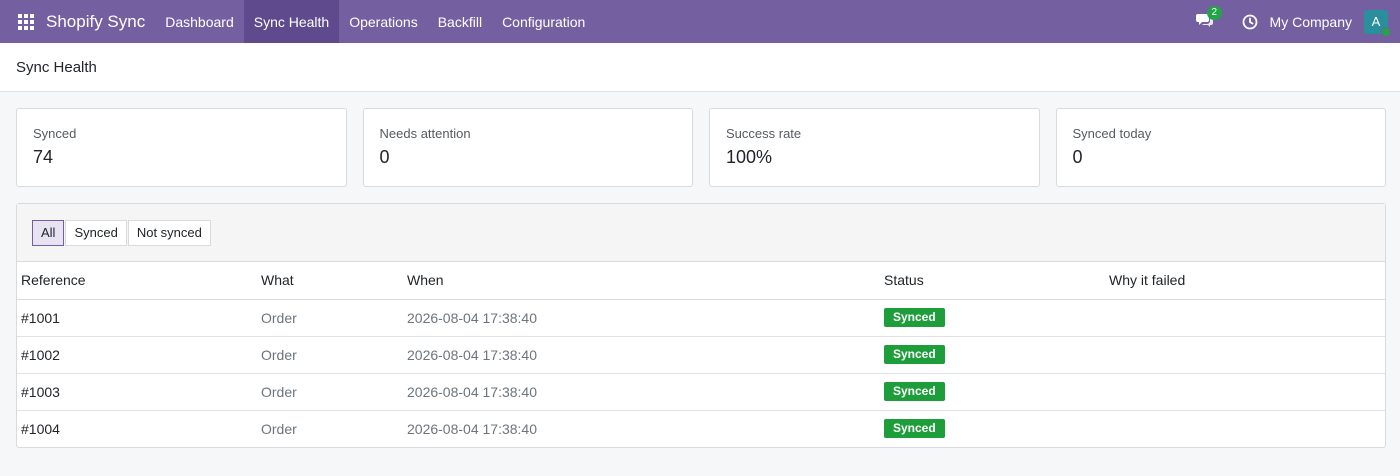 This screenshot has width=1400, height=476. What do you see at coordinates (43, 157) in the screenshot?
I see `kpi-value: 74` at bounding box center [43, 157].